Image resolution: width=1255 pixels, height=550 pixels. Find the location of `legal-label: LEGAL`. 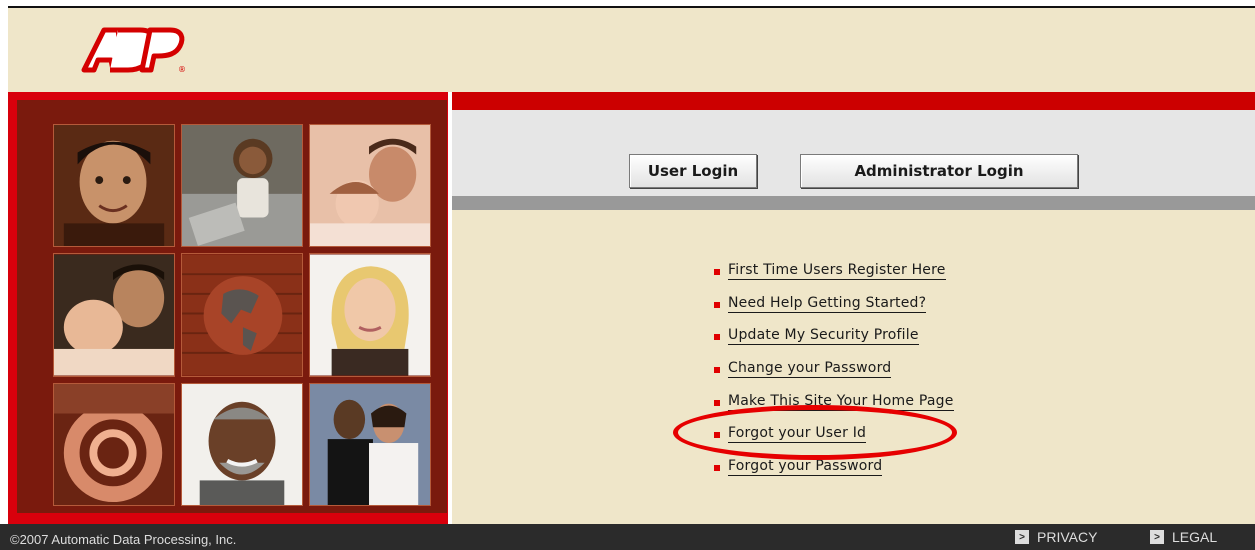

legal-label: LEGAL is located at coordinates (1195, 537).